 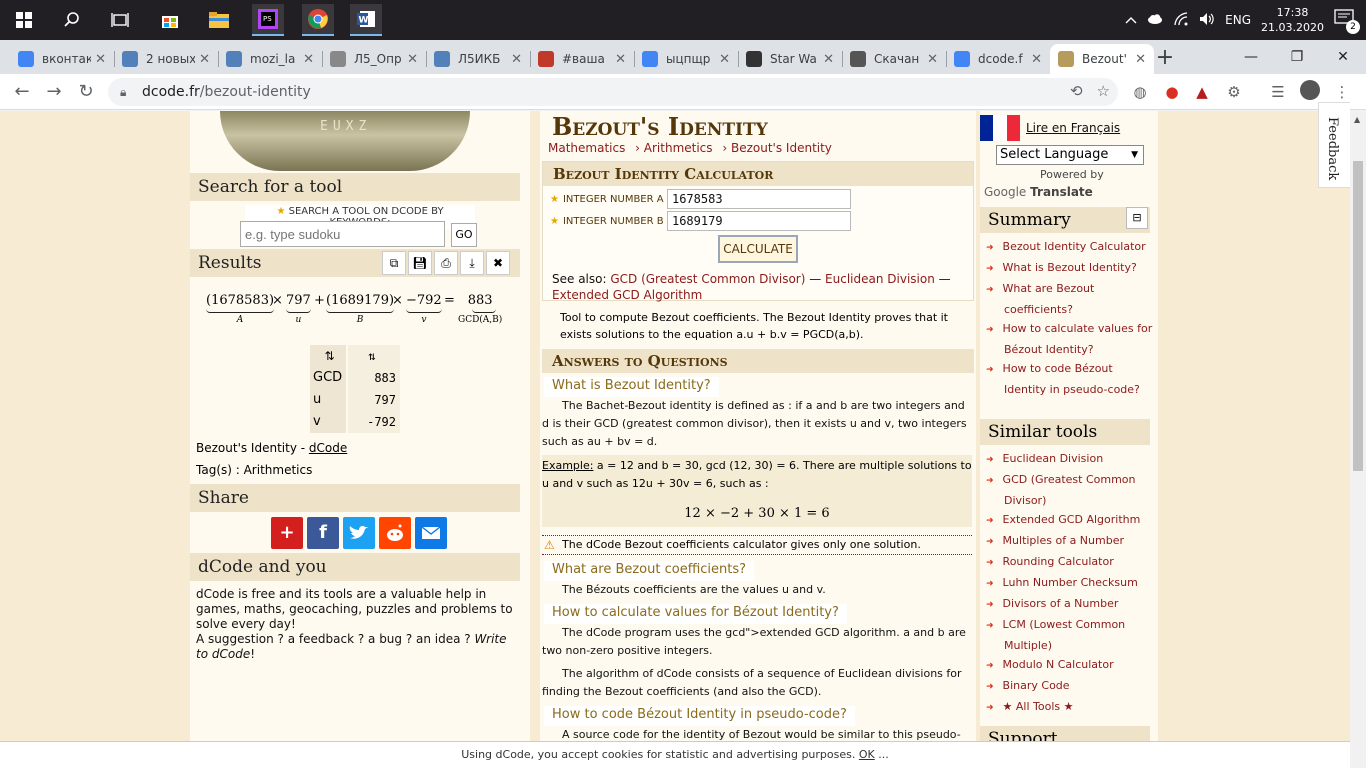 What do you see at coordinates (673, 148) in the screenshot?
I see `breadcrumb-arithmetics: › Arithmetics` at bounding box center [673, 148].